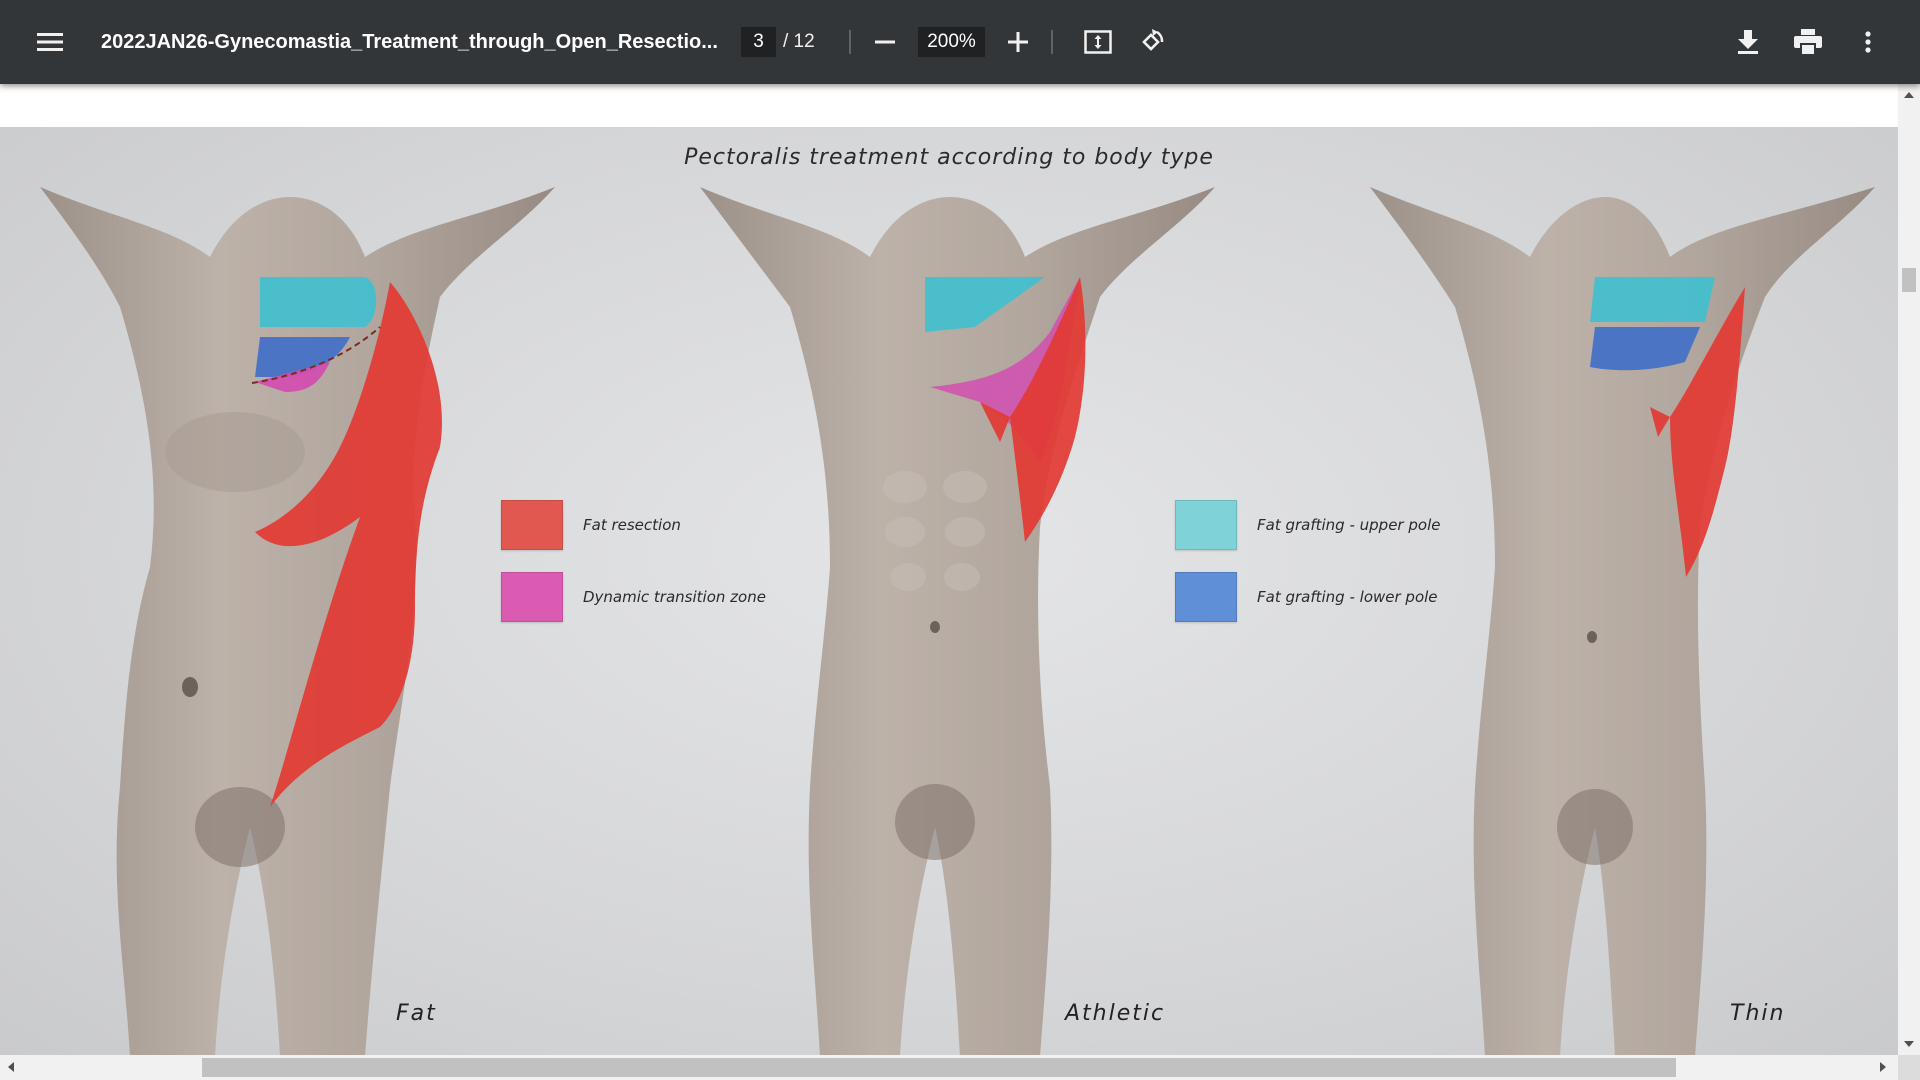  I want to click on print-icon, so click(1808, 42).